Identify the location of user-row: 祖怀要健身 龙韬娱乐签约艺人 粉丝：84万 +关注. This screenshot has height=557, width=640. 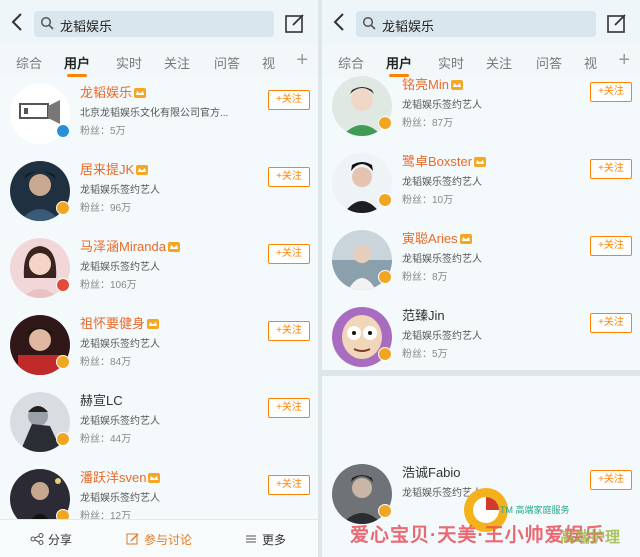
(159, 345).